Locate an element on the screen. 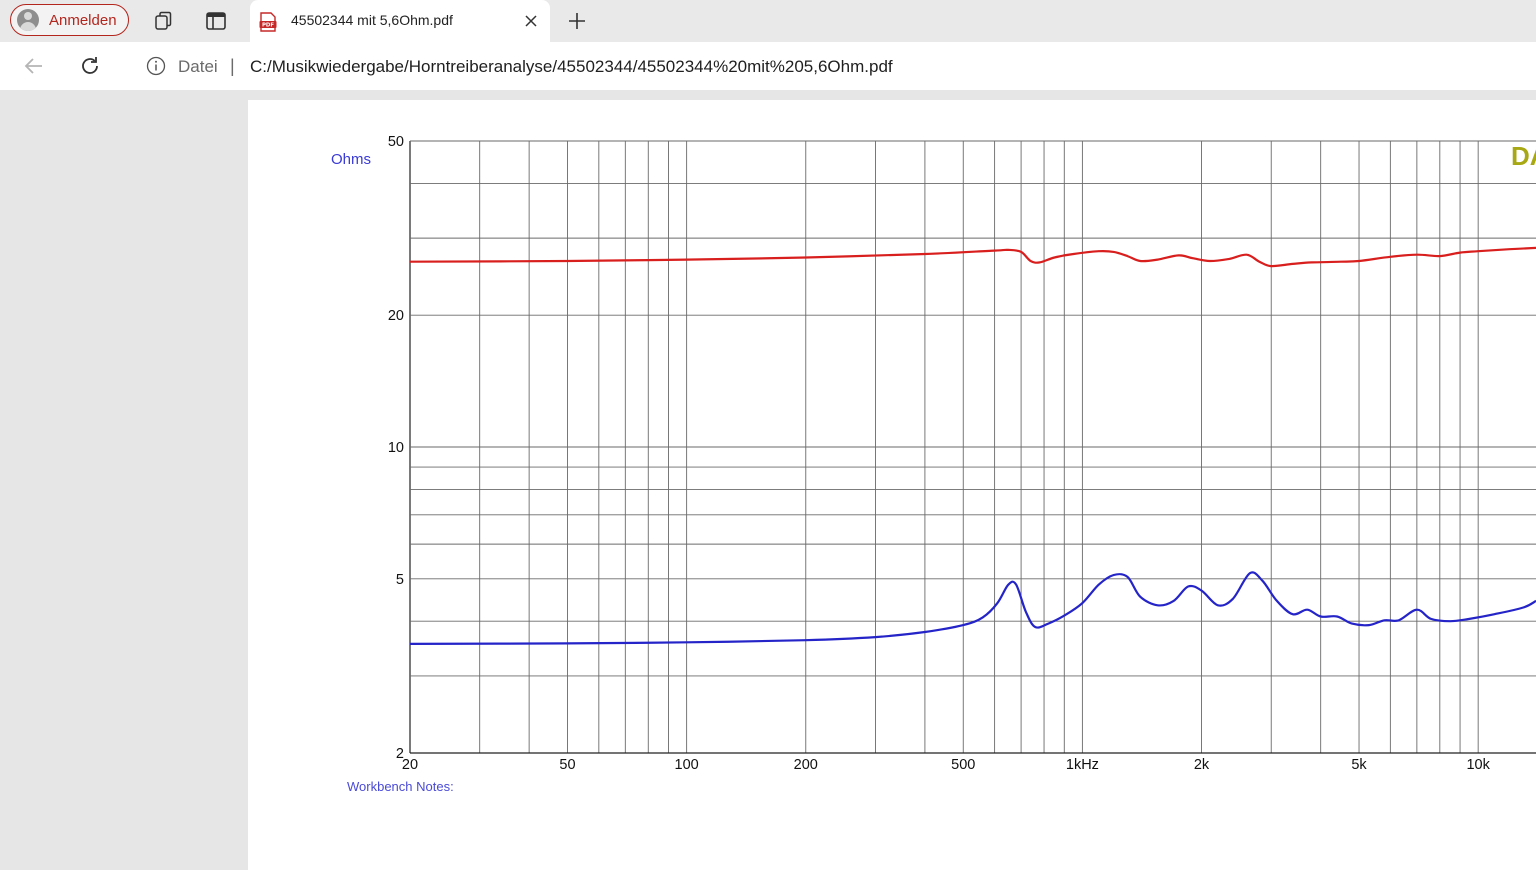  y-tick-label: 5 is located at coordinates (400, 580).